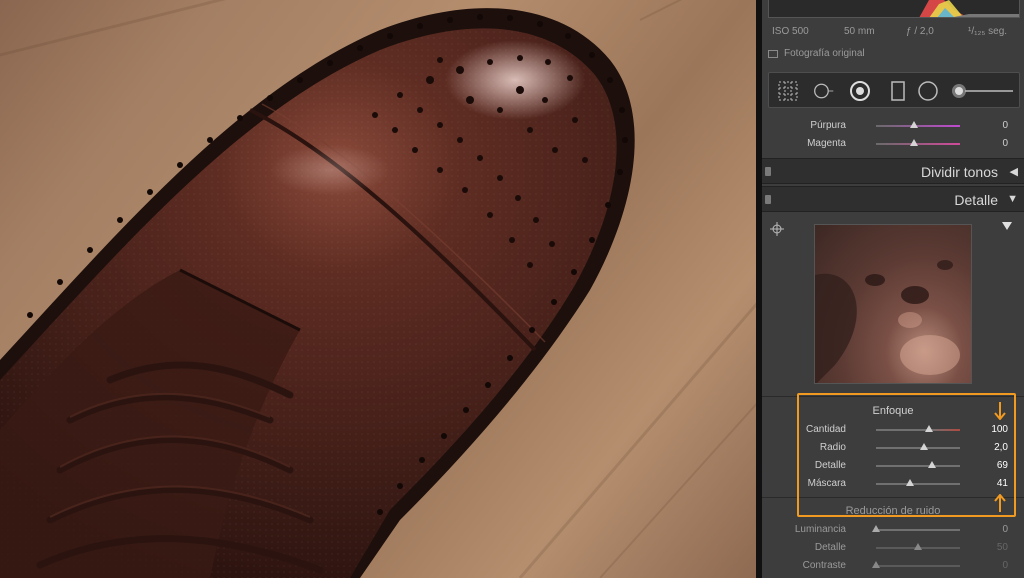  What do you see at coordinates (1012, 199) in the screenshot?
I see `collapse-triangle-icon: ▼` at bounding box center [1012, 199].